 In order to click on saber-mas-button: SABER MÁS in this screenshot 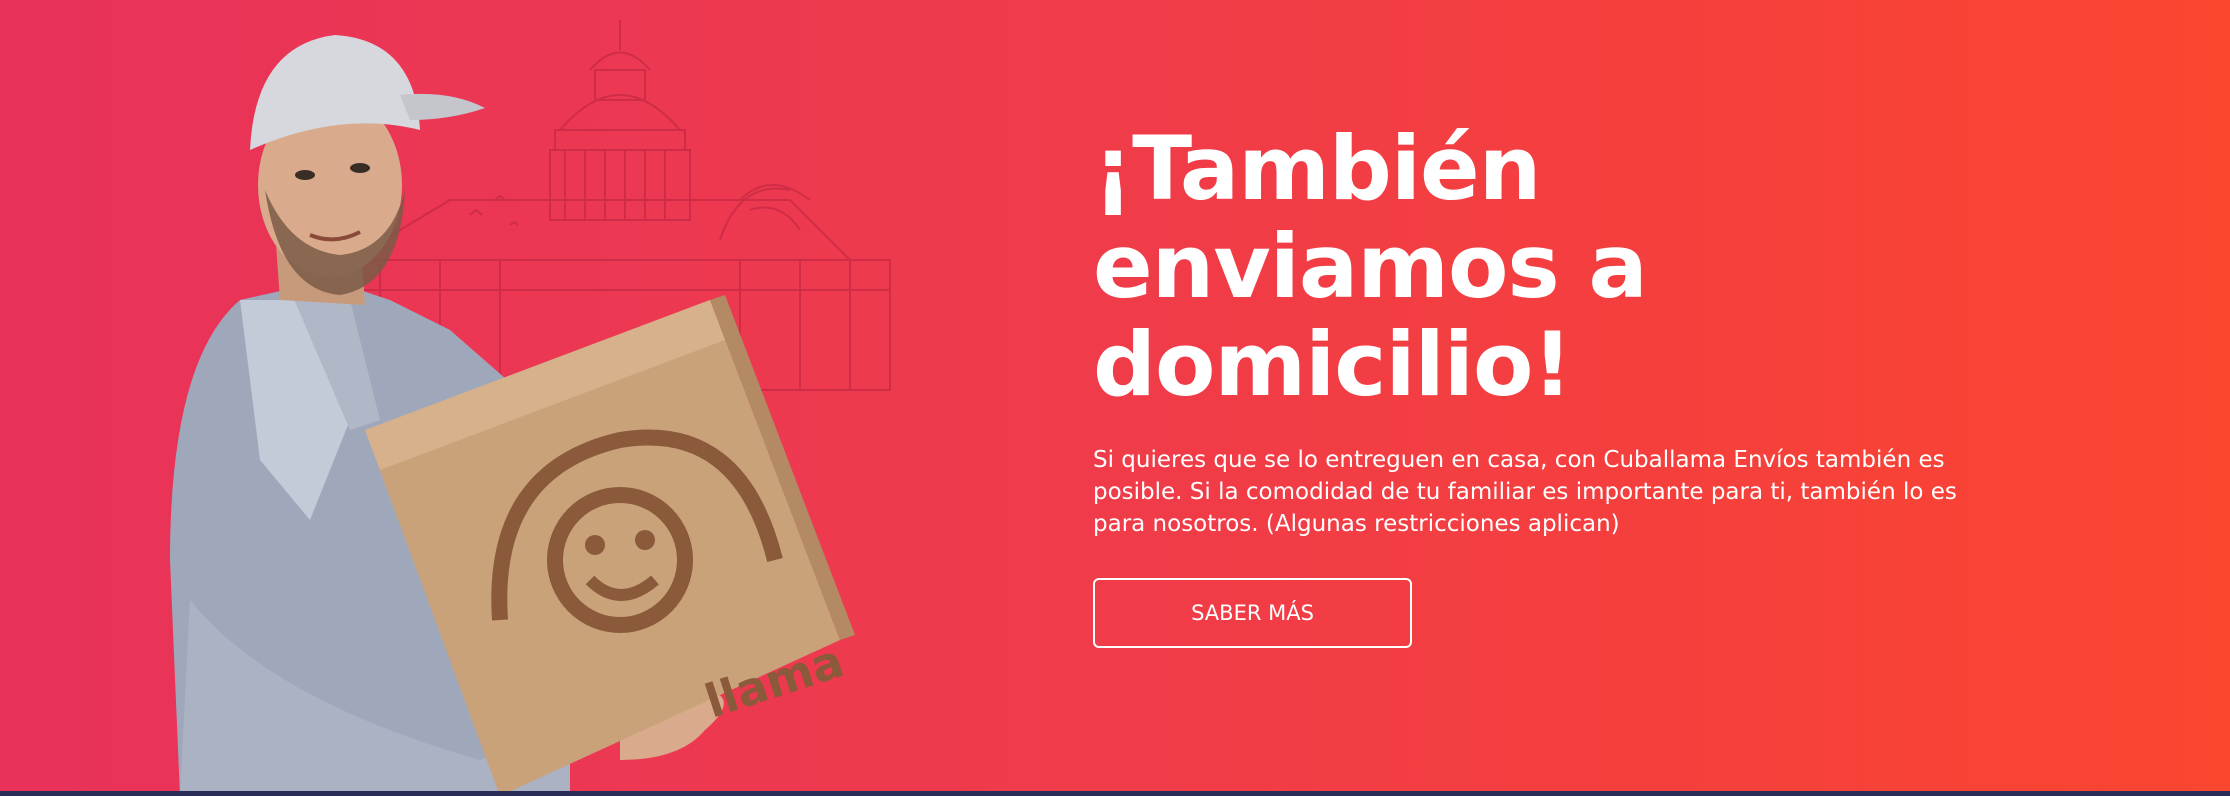, I will do `click(1252, 613)`.